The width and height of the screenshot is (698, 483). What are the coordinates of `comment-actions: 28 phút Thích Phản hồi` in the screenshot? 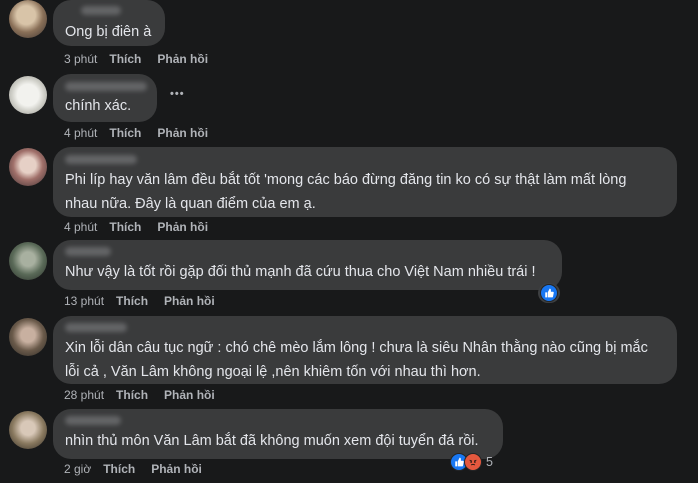 It's located at (139, 395).